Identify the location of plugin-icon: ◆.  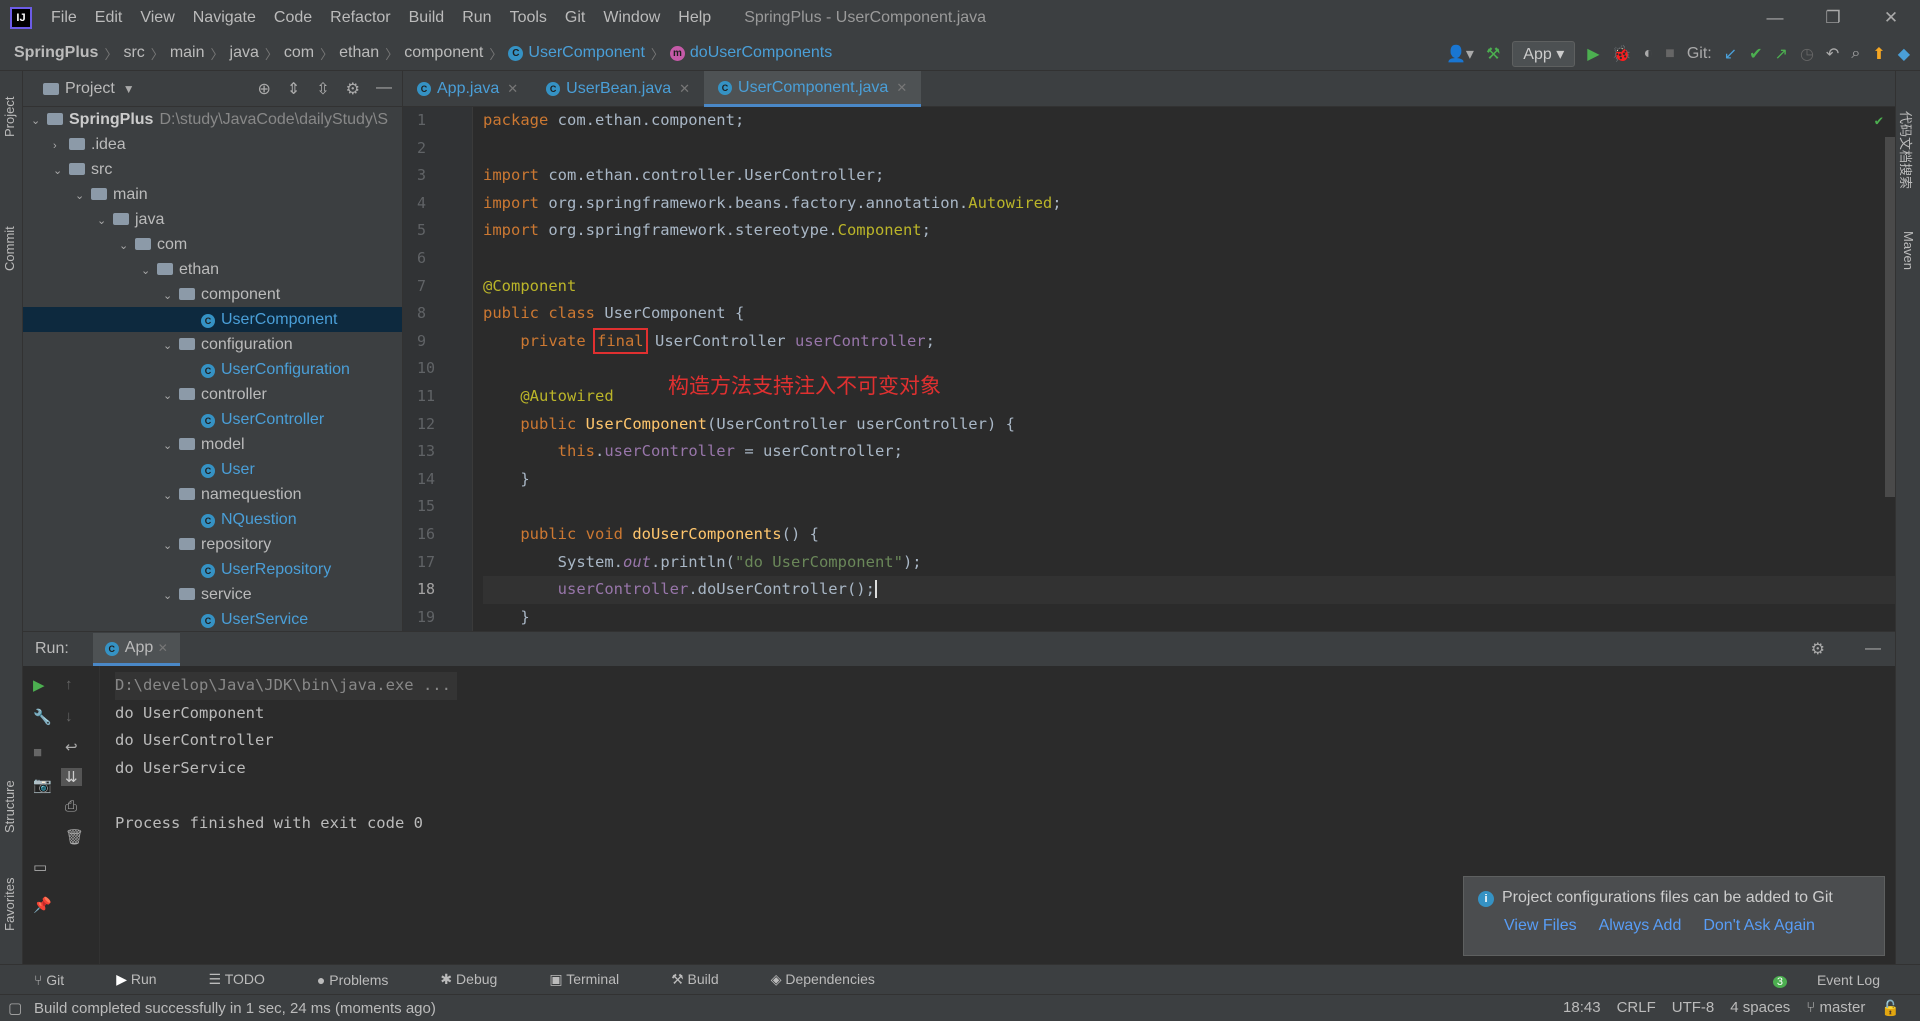
(1904, 54).